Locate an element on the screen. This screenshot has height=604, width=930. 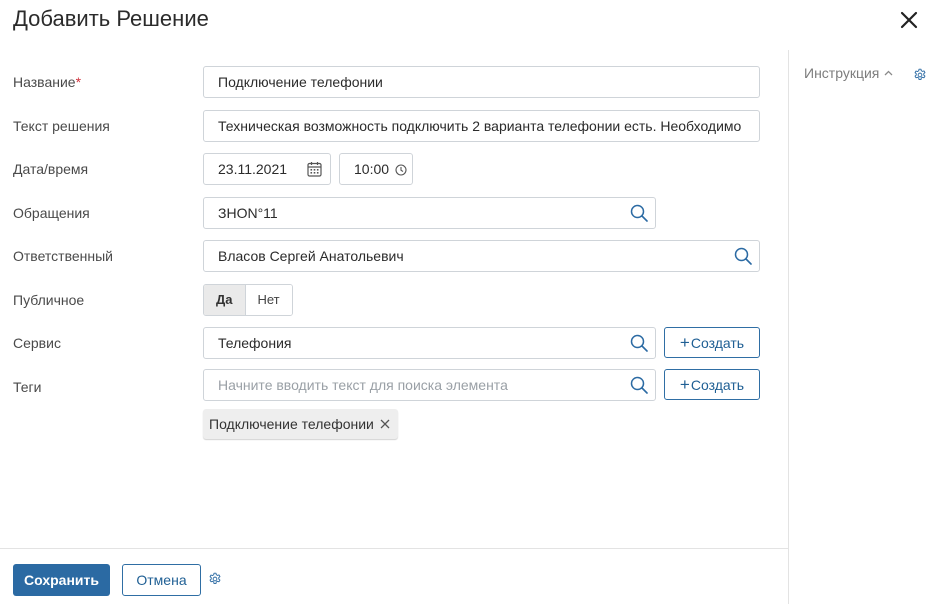
tag-chip: Подключение телефонии is located at coordinates (300, 424).